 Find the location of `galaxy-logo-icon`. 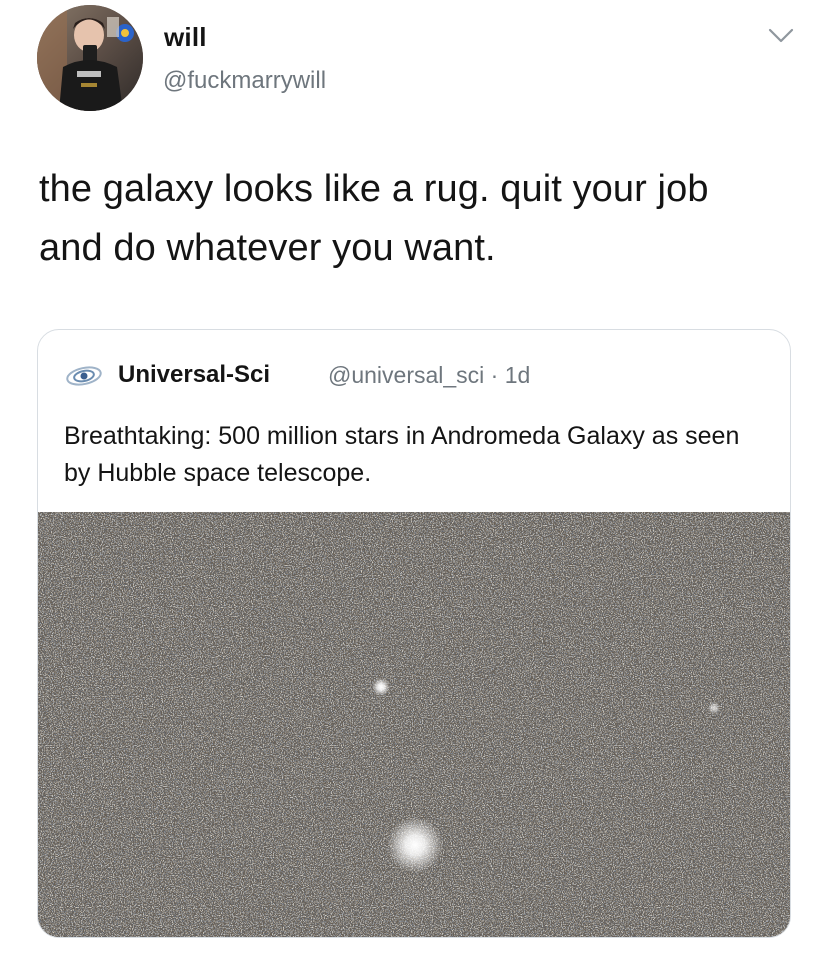

galaxy-logo-icon is located at coordinates (84, 376).